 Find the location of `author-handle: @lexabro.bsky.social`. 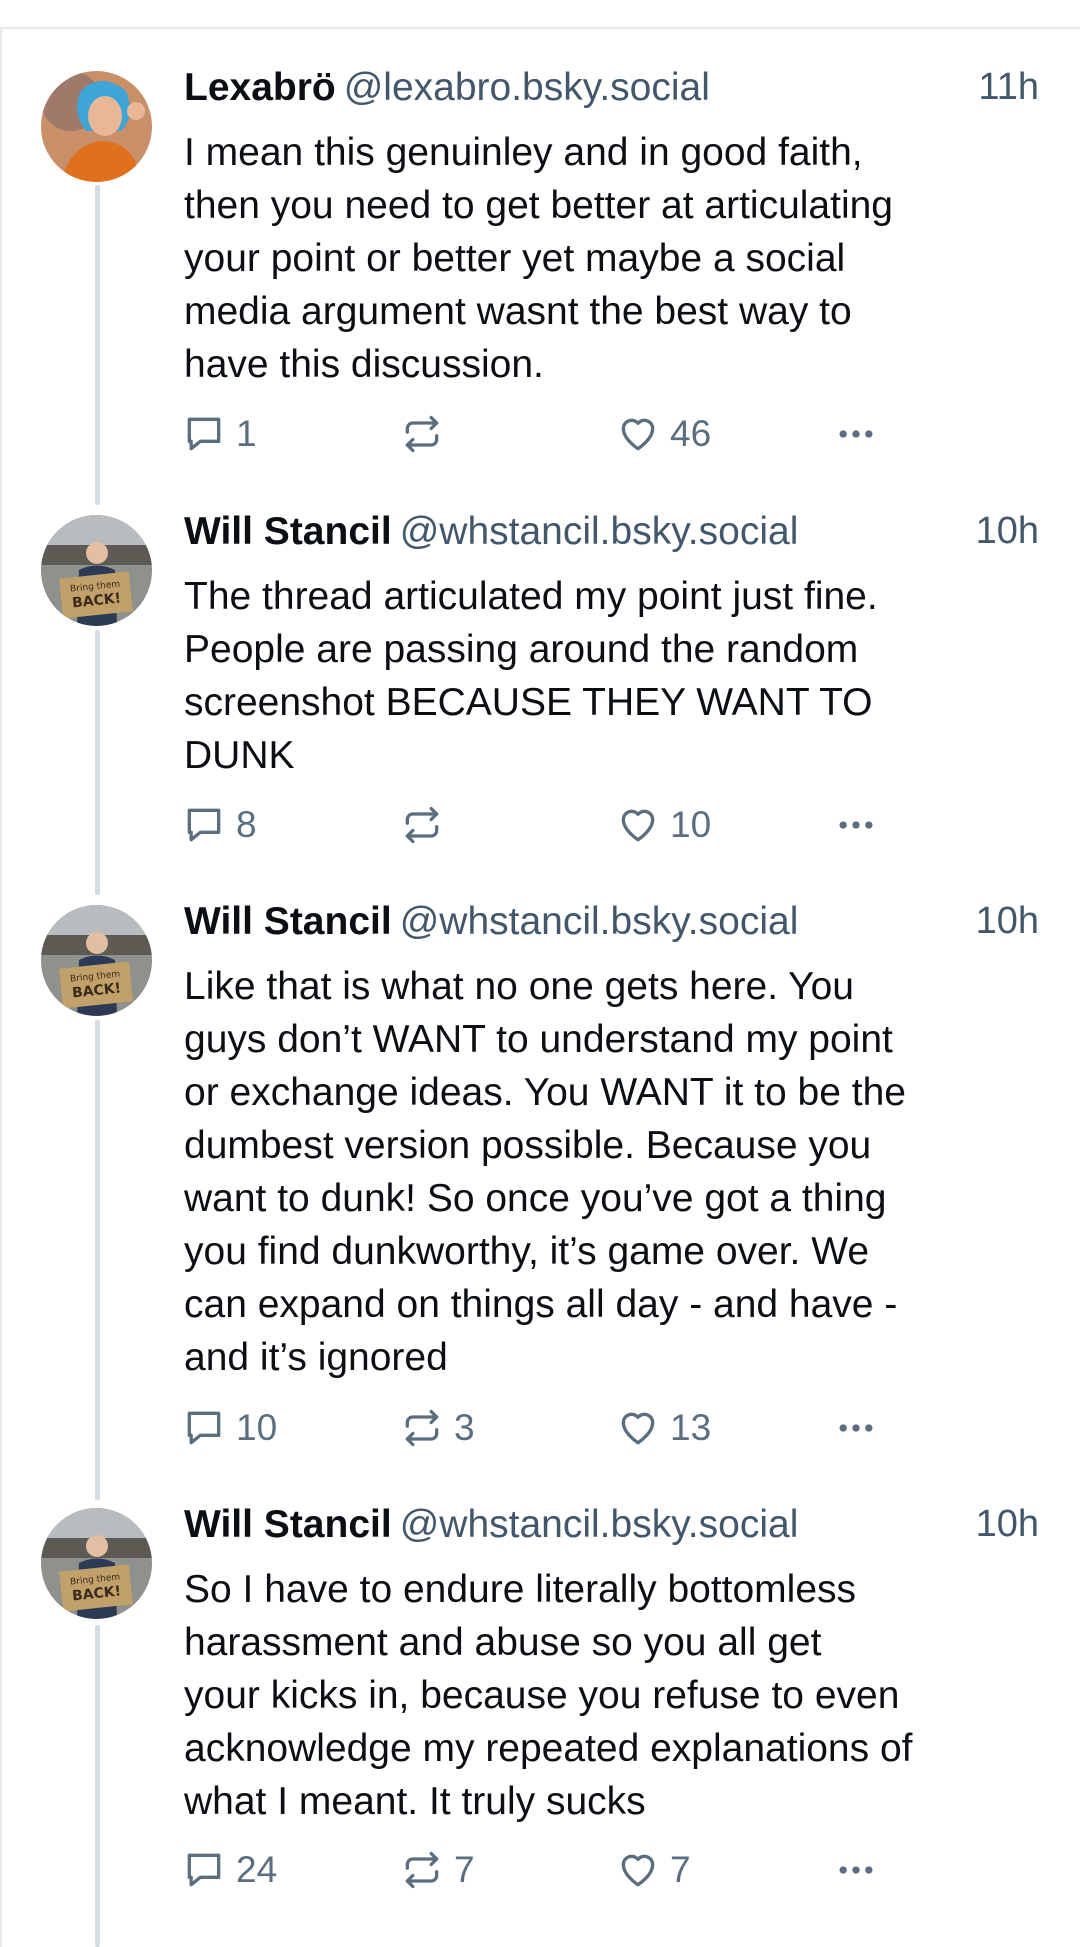

author-handle: @lexabro.bsky.social is located at coordinates (527, 87).